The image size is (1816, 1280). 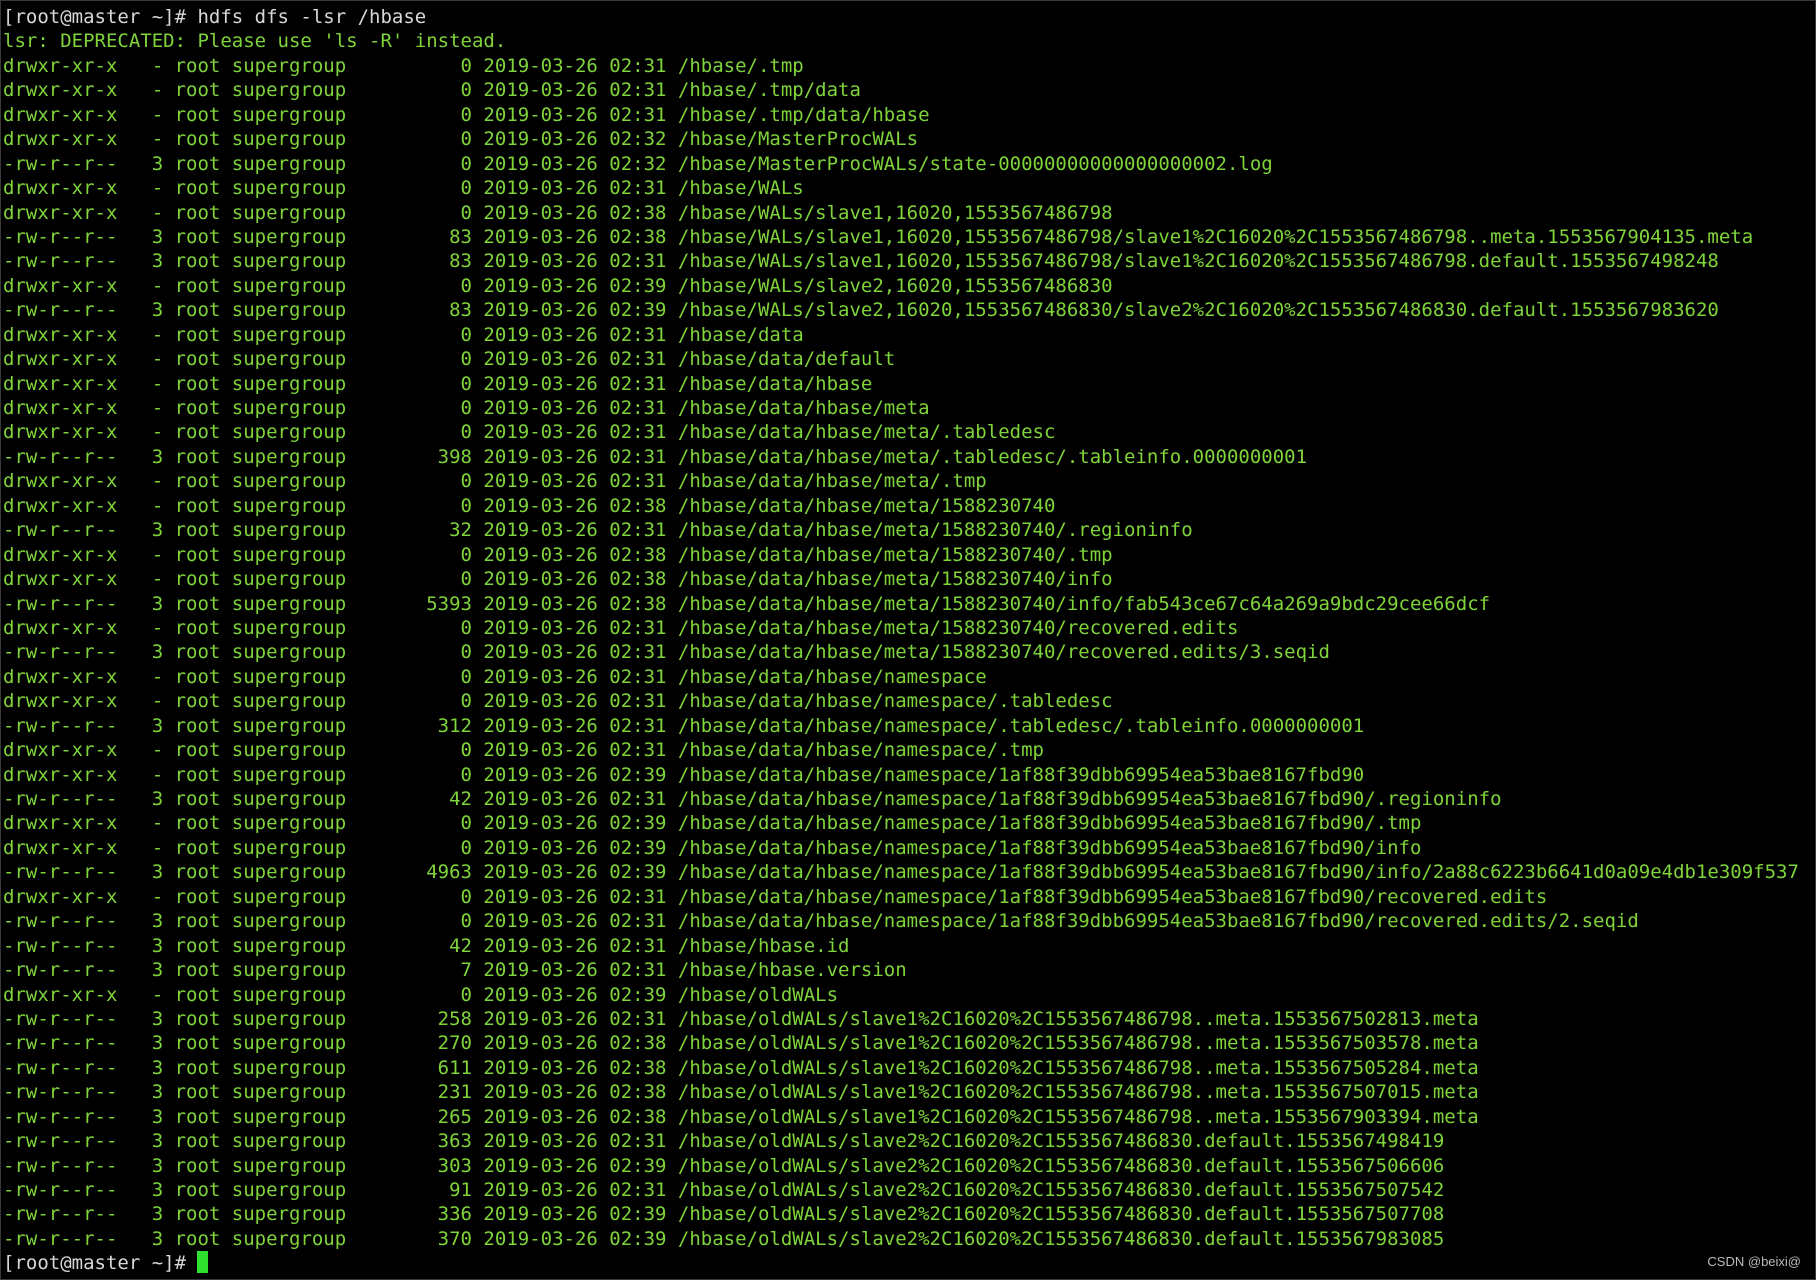 I want to click on watermark: CSDN @beixi@, so click(x=1754, y=1261).